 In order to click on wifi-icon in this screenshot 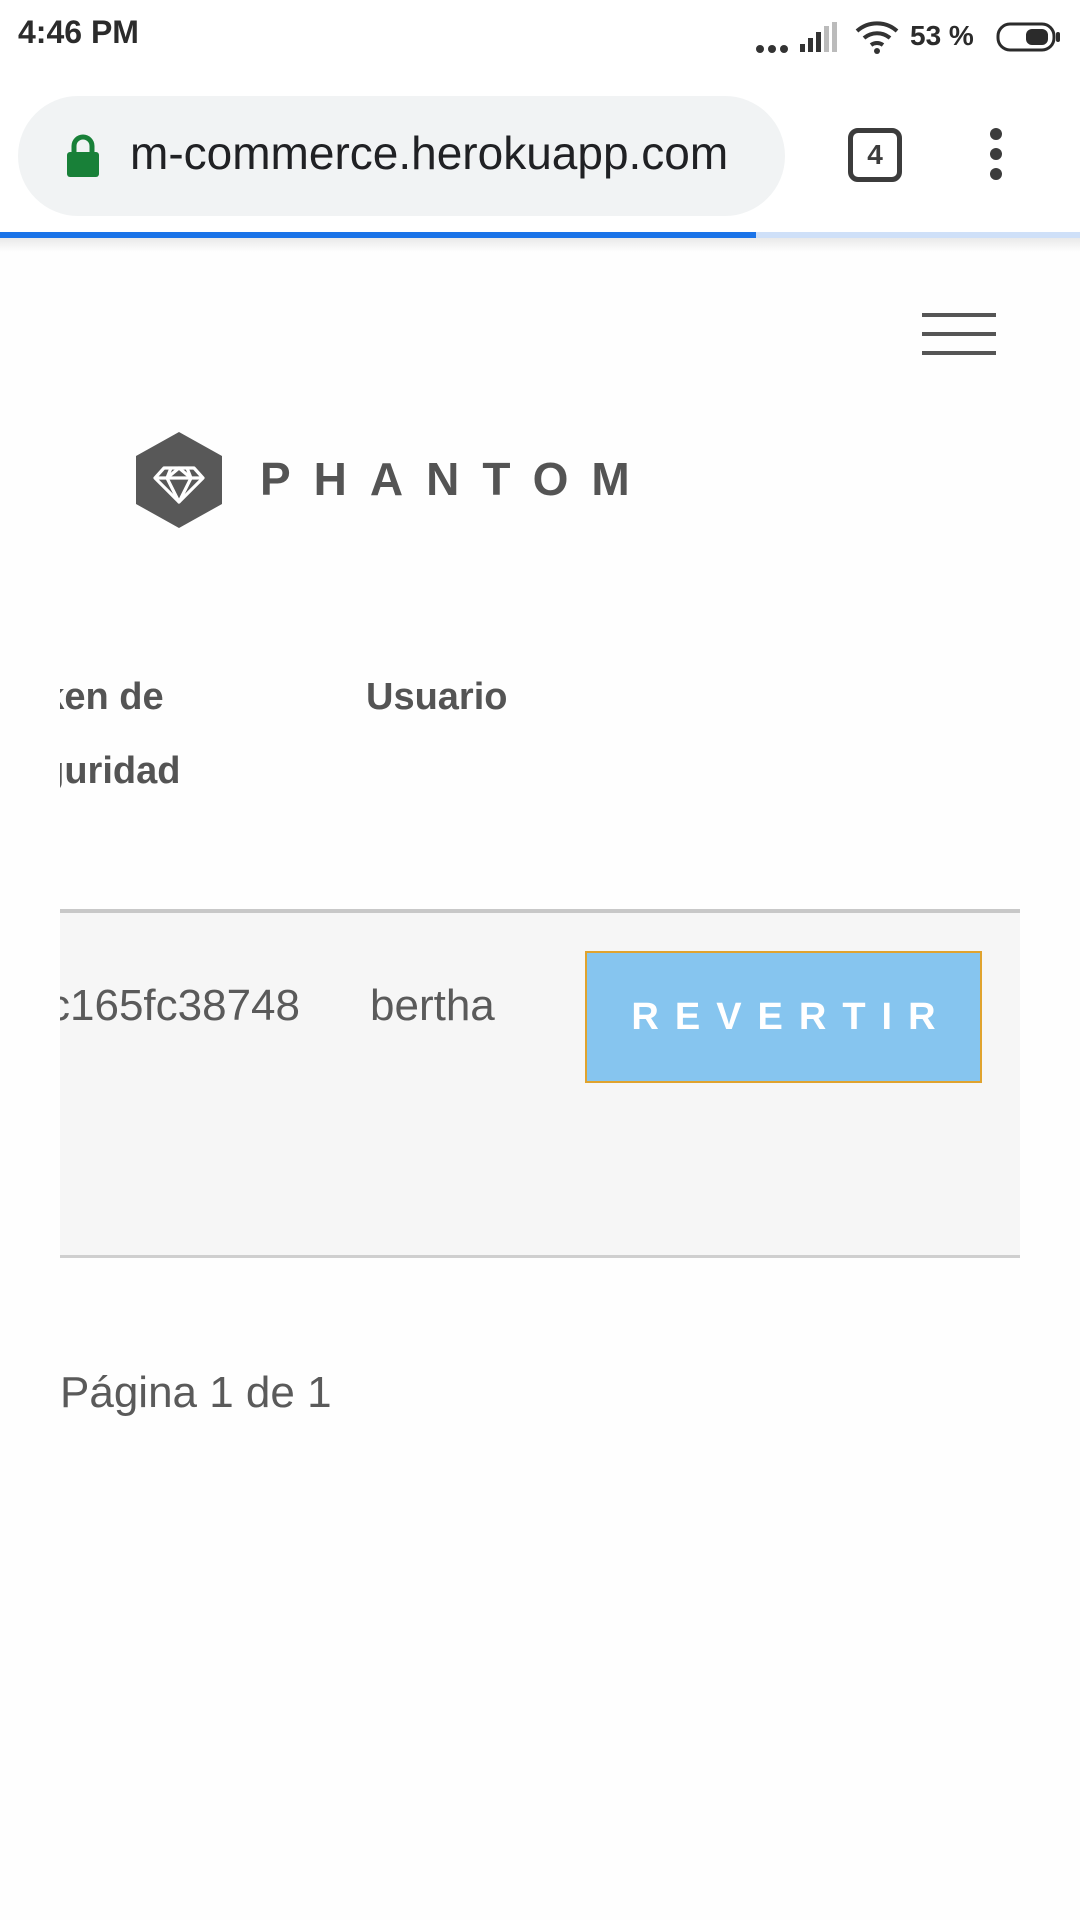, I will do `click(877, 37)`.